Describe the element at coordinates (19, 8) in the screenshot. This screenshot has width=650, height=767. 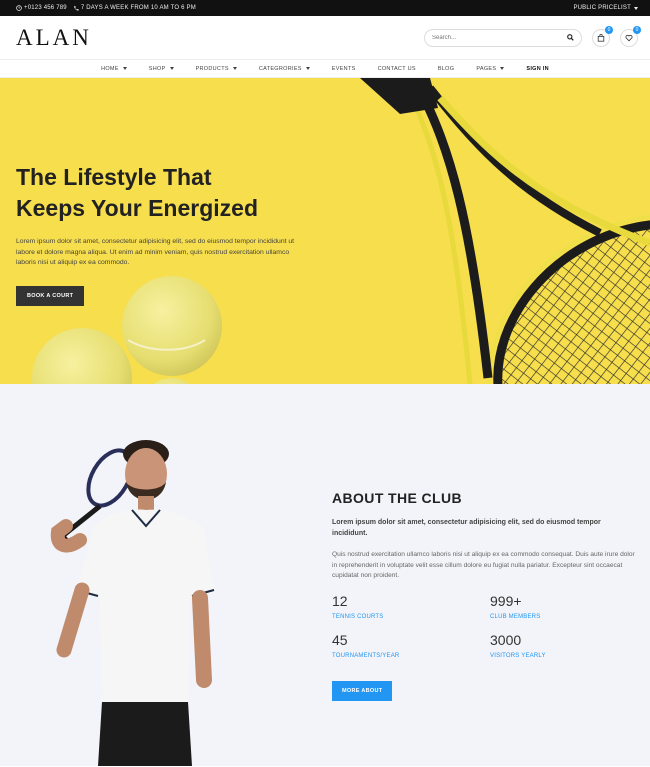
I see `clock-icon` at that location.